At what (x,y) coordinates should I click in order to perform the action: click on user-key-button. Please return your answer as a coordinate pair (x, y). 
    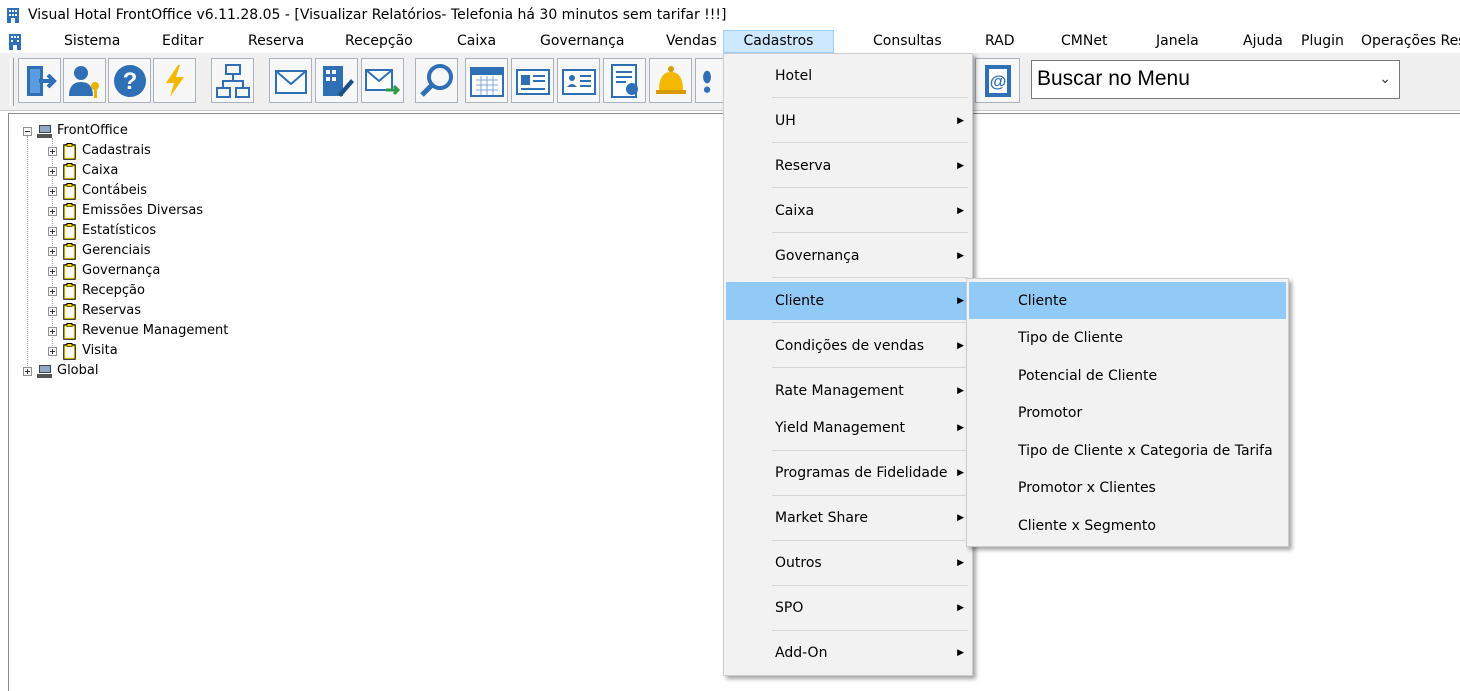
    Looking at the image, I should click on (84, 80).